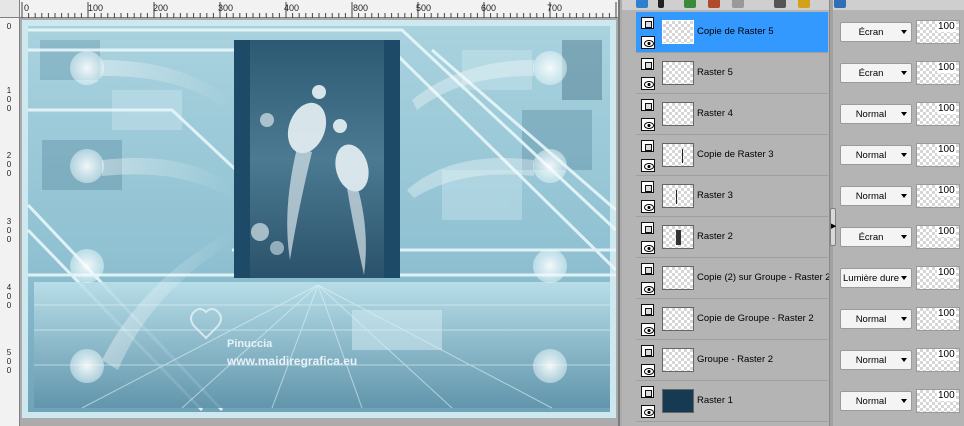  What do you see at coordinates (764, 277) in the screenshot?
I see `layer-name: Copie (2) sur Groupe - Raster 2` at bounding box center [764, 277].